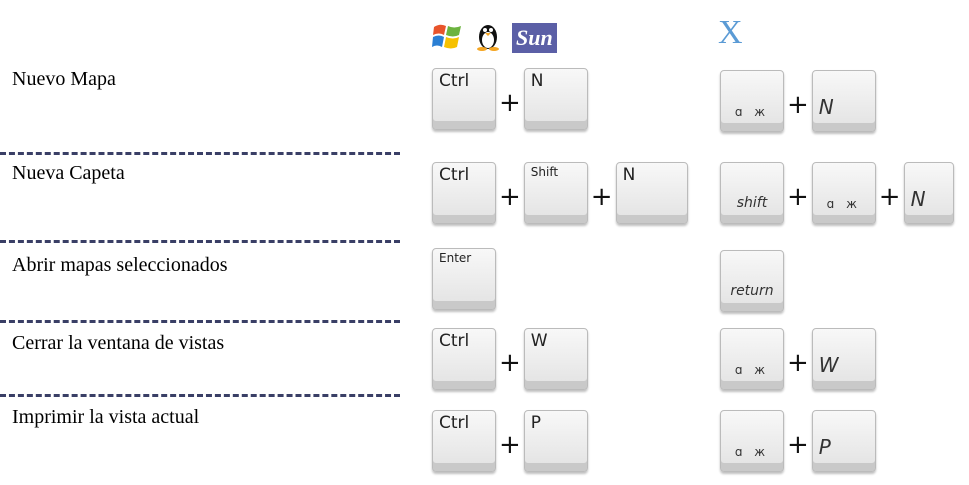 Image resolution: width=969 pixels, height=485 pixels. What do you see at coordinates (534, 38) in the screenshot?
I see `sun-logo: Sun` at bounding box center [534, 38].